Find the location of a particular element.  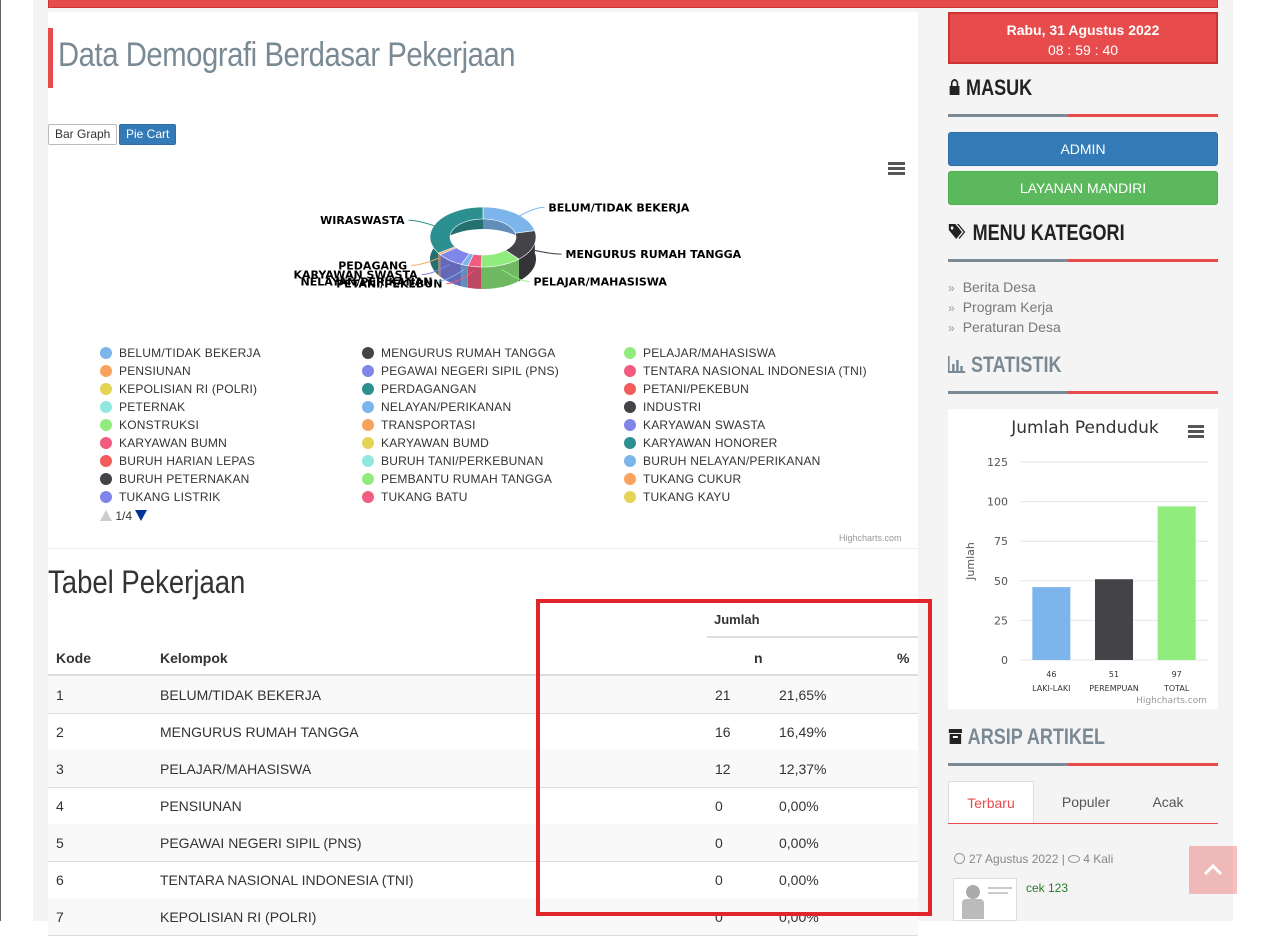

bar-value-label: 46 is located at coordinates (1051, 674).